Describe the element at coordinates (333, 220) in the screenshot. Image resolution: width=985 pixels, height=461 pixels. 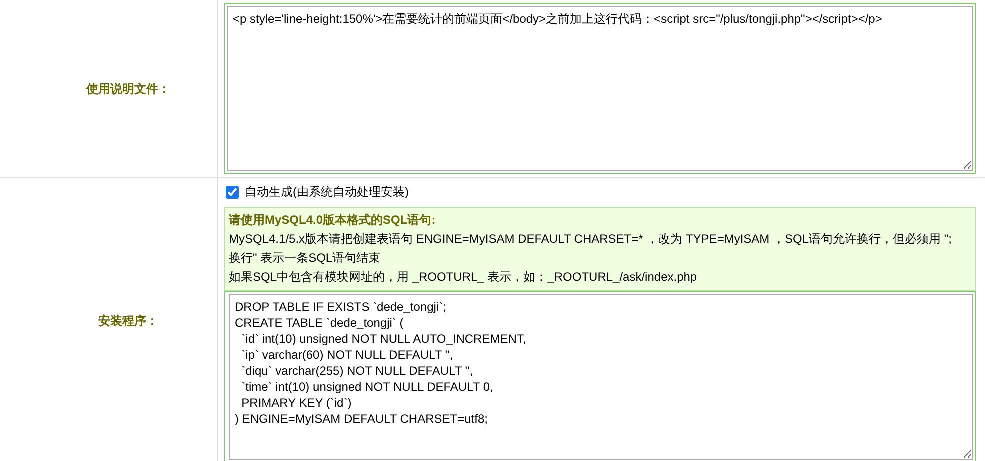
I see `notice-title: 请使用MySQL4.0版本格式的SQL语句:` at that location.